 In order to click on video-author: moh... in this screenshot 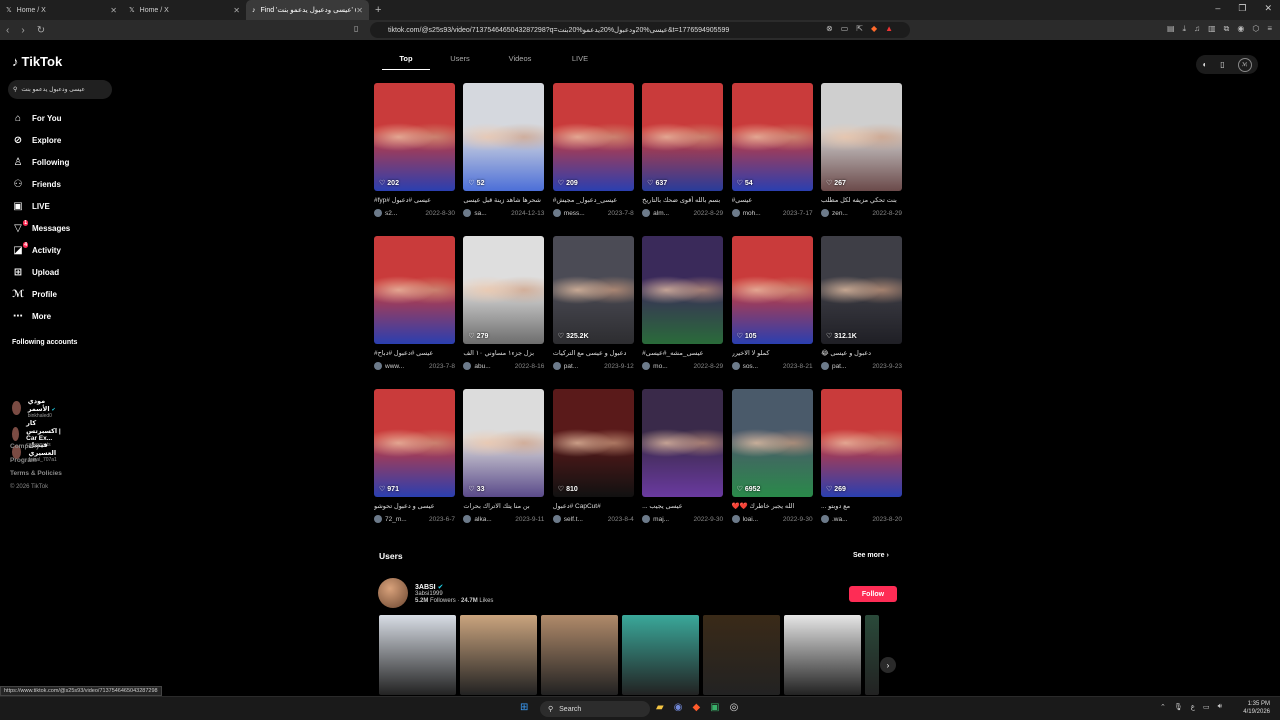, I will do `click(746, 213)`.